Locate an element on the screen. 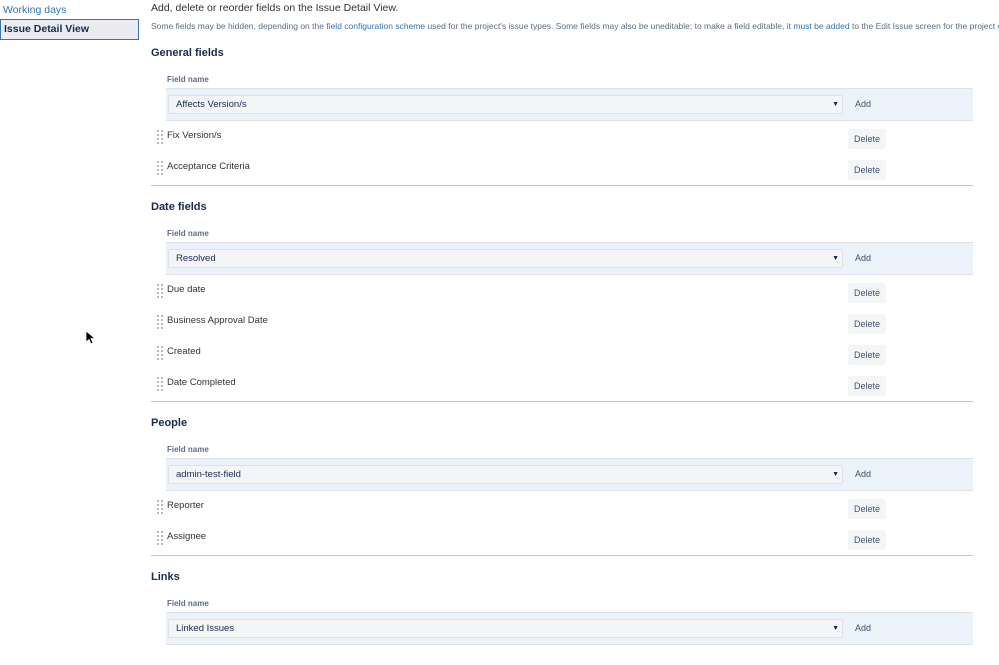 The image size is (999, 665). field-row: Created Delete is located at coordinates (562, 355).